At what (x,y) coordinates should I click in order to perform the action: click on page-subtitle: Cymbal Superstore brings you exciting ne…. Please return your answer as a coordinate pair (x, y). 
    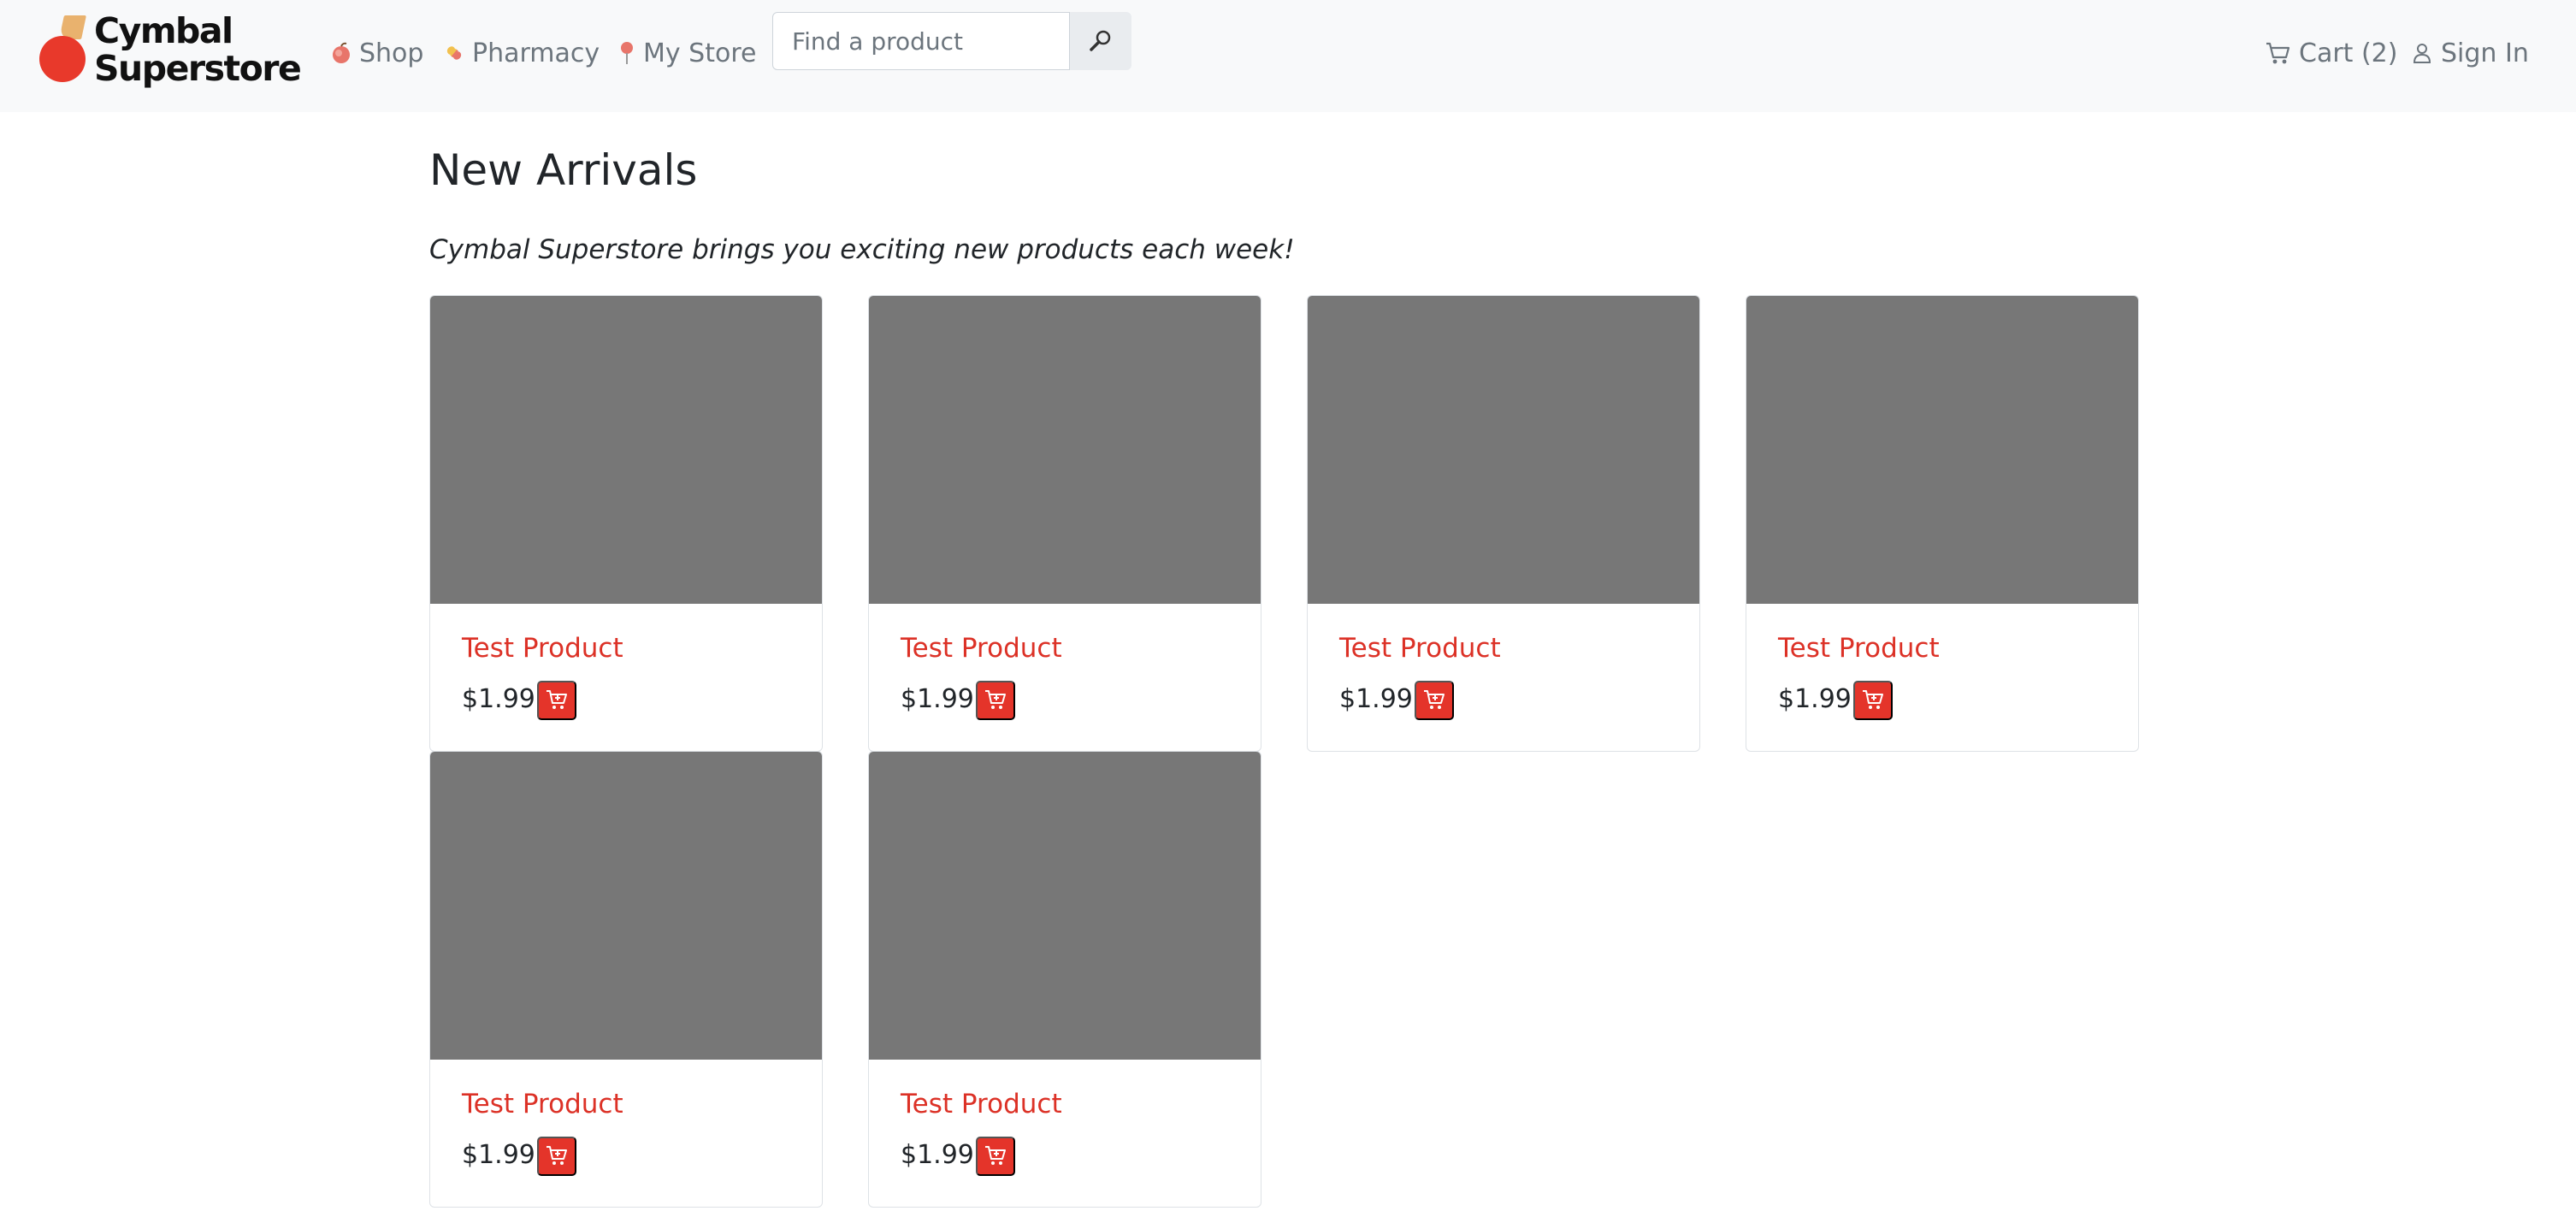
    Looking at the image, I should click on (862, 249).